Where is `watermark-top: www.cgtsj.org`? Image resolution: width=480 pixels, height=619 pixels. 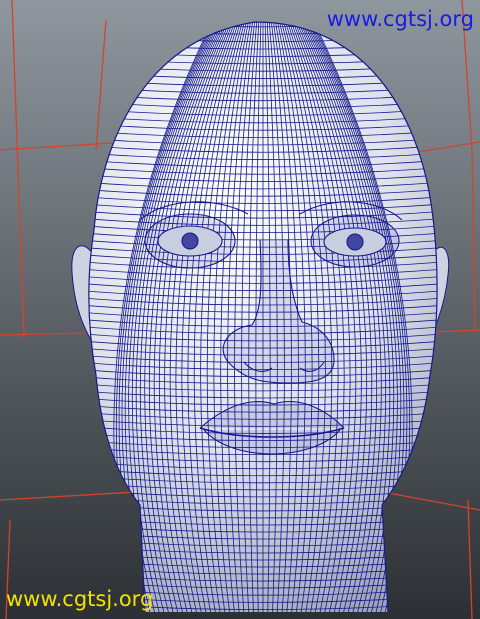
watermark-top: www.cgtsj.org is located at coordinates (400, 19).